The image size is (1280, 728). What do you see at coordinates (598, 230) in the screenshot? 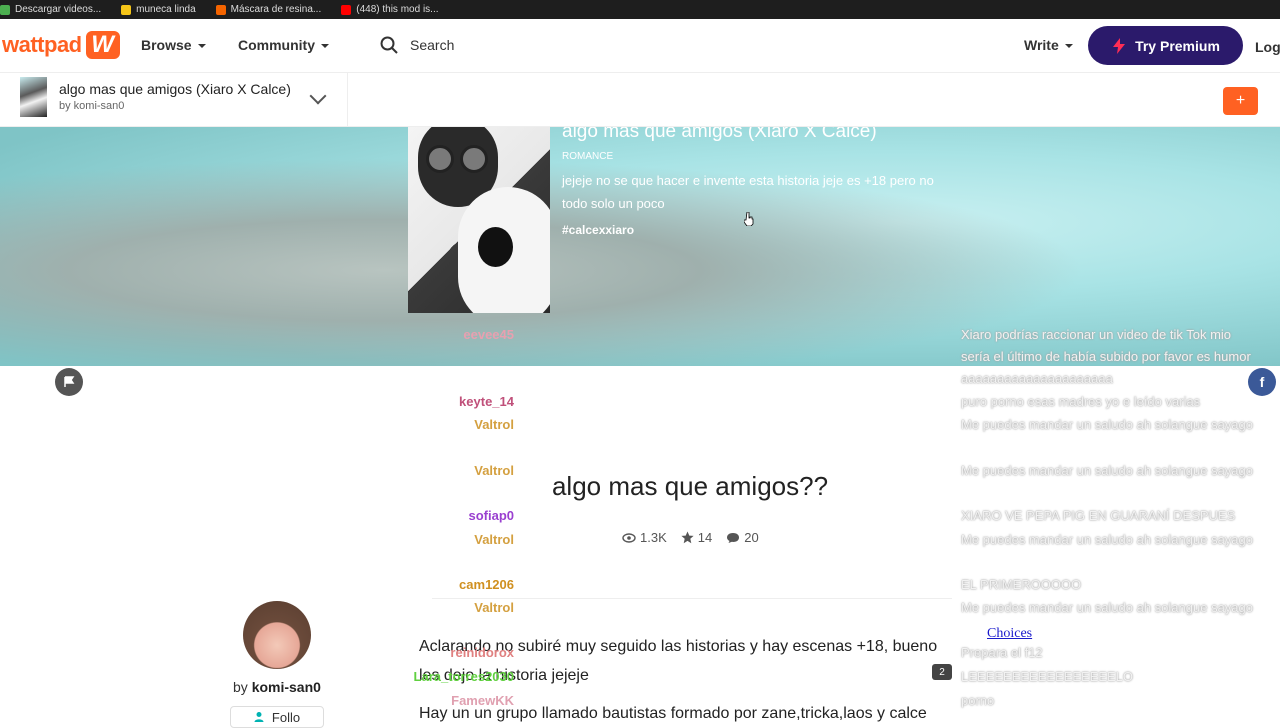
I see `banner-tag: #calcexxiaro` at bounding box center [598, 230].